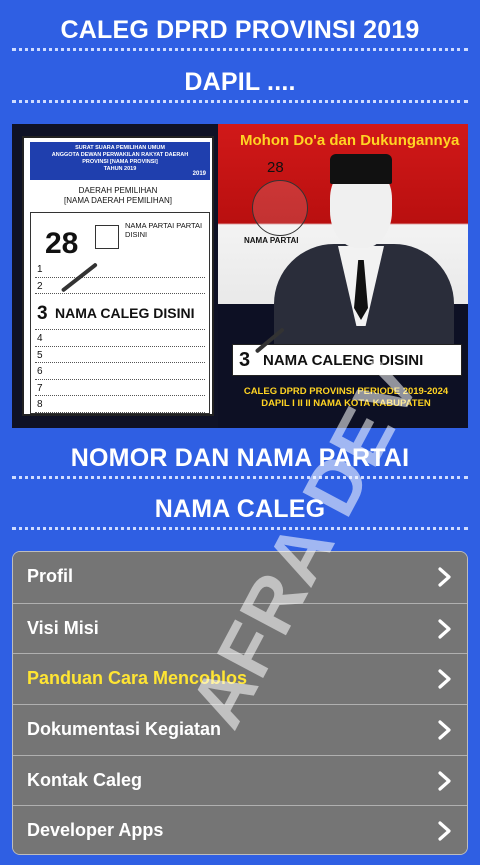 Image resolution: width=480 pixels, height=865 pixels. Describe the element at coordinates (240, 509) in the screenshot. I see `caleg-title: NAMA CALEG` at that location.